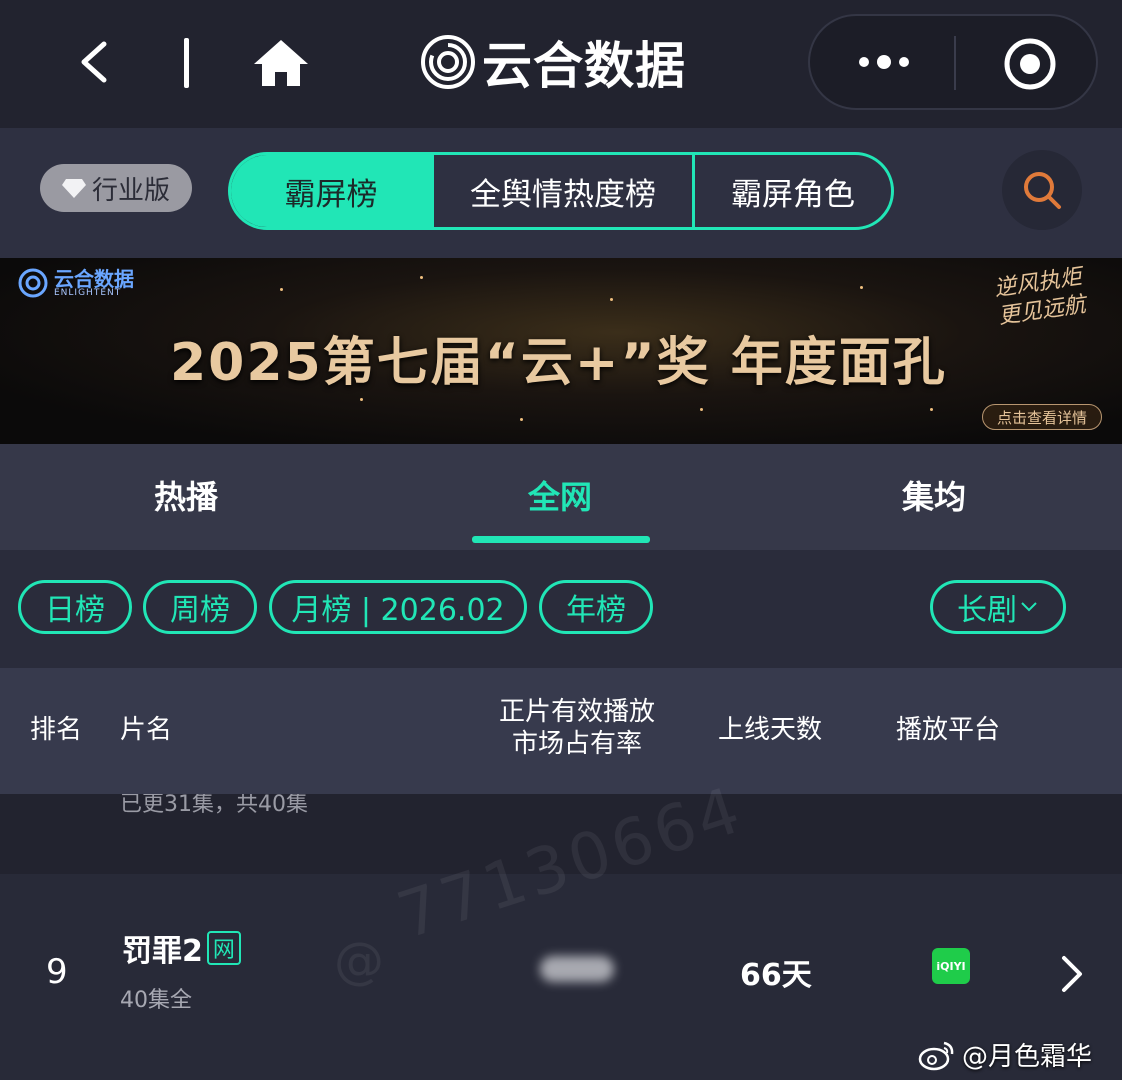  I want to click on ranking-type-bar: 行业版 霸屏榜 全舆情热度榜 霸屏角色, so click(561, 193).